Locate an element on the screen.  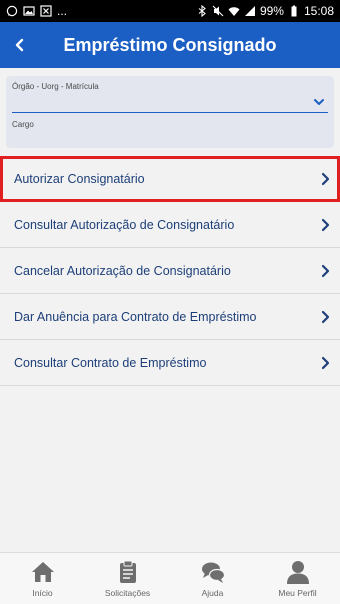
chevron-down-icon is located at coordinates (319, 102).